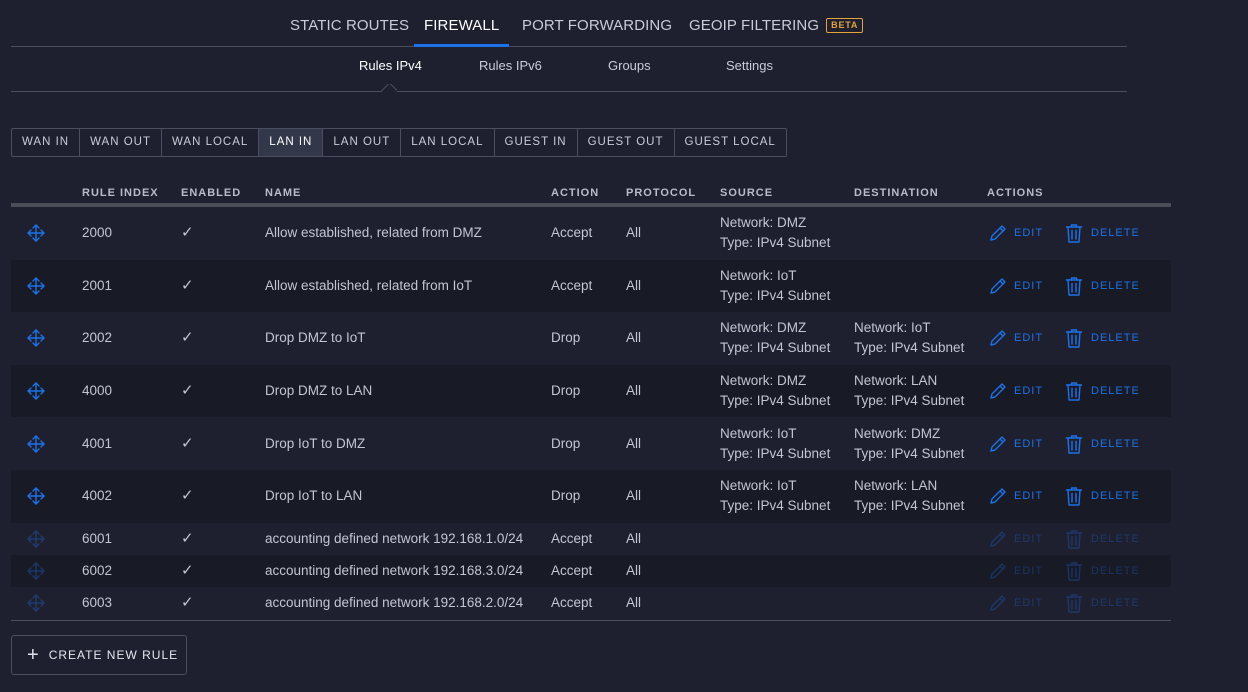 The width and height of the screenshot is (1248, 692). Describe the element at coordinates (845, 25) in the screenshot. I see `beta-badge: BETA` at that location.